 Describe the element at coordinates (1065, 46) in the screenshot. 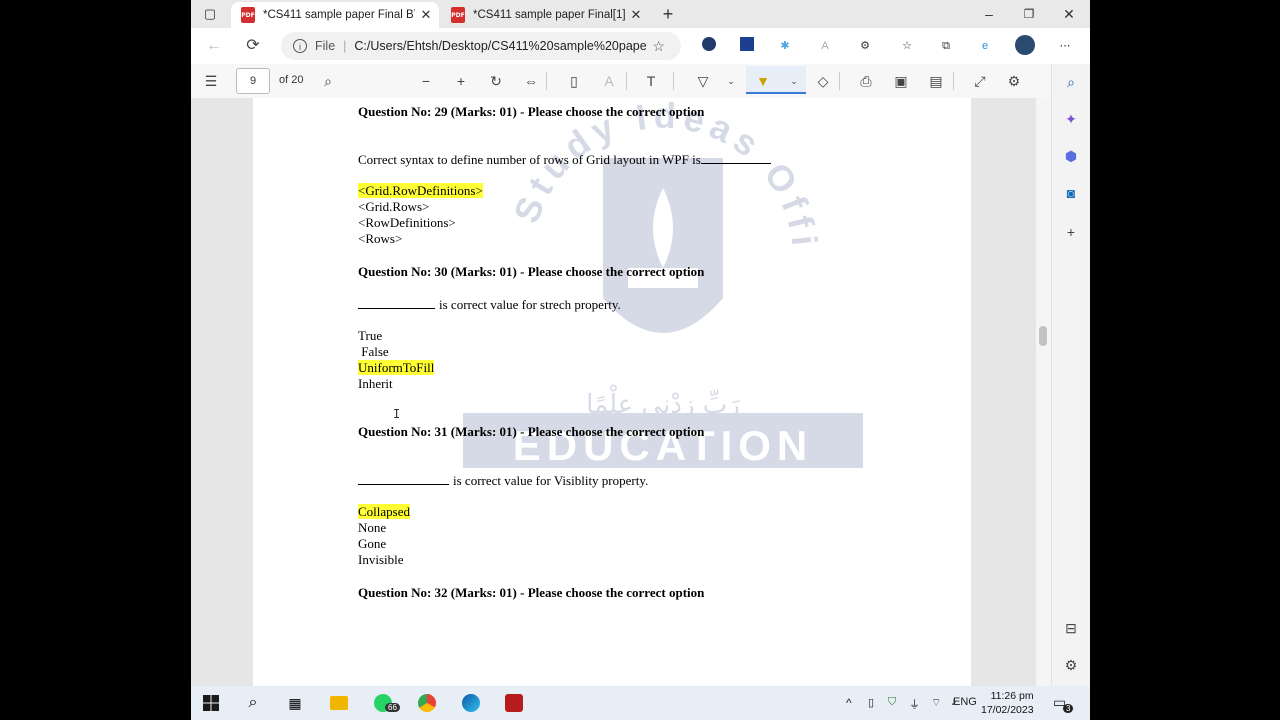

I see `more-menu-icon: ⋯` at that location.